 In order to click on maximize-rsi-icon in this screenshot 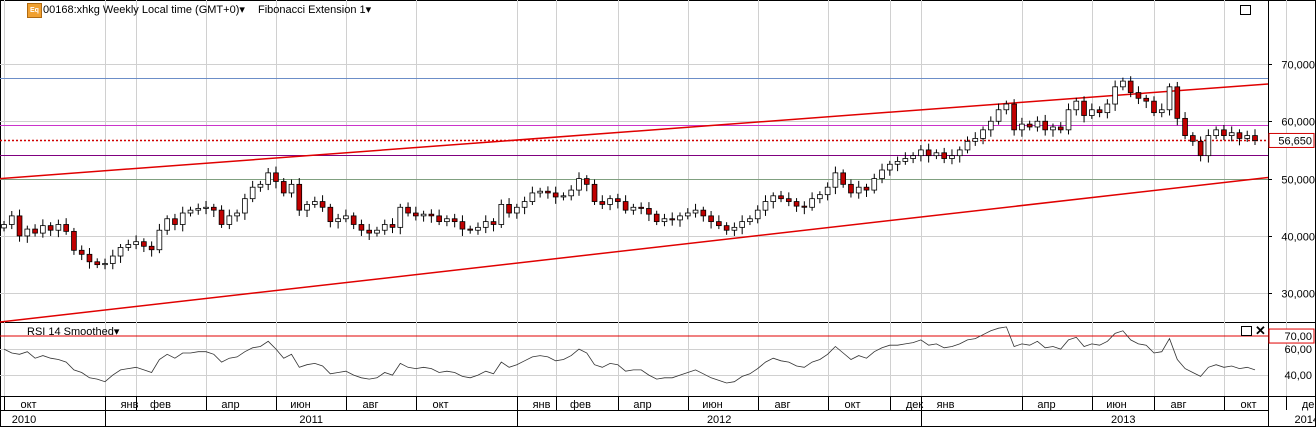, I will do `click(1246, 331)`.